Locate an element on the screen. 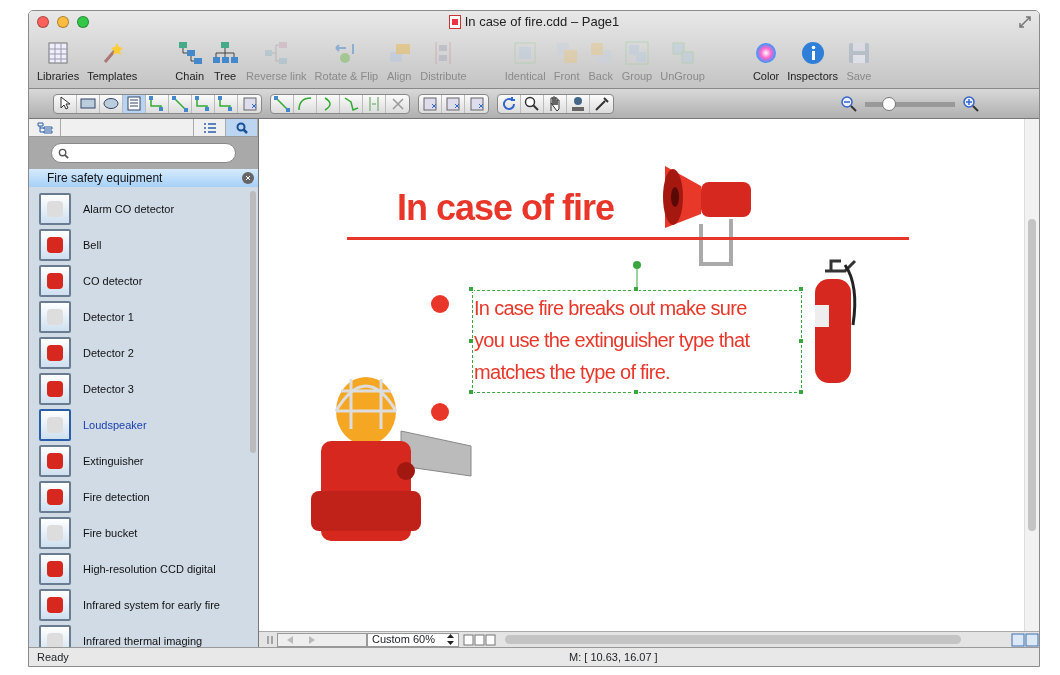  text-block: In case fire breaks out make sure you use the extinguisher type that matches the type of fire. is located at coordinates (637, 341).